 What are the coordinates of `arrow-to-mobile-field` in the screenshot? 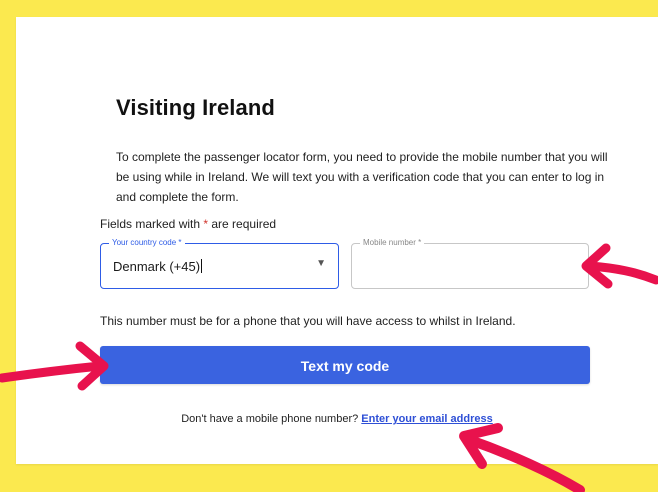 It's located at (619, 266).